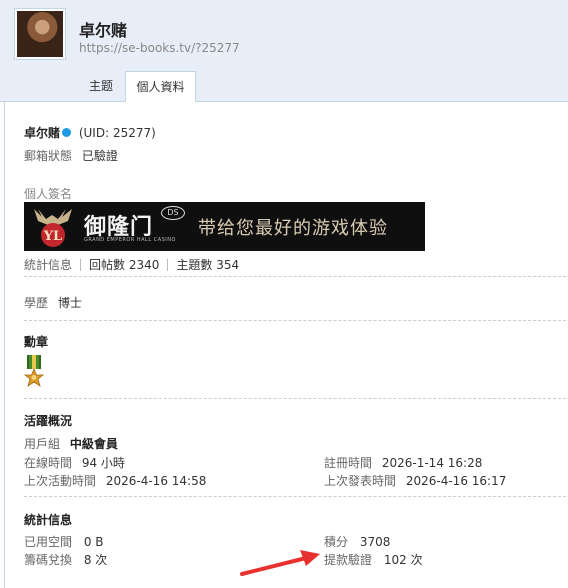 Image resolution: width=568 pixels, height=588 pixels. Describe the element at coordinates (42, 133) in the screenshot. I see `profile-name: 卓尔赌` at that location.